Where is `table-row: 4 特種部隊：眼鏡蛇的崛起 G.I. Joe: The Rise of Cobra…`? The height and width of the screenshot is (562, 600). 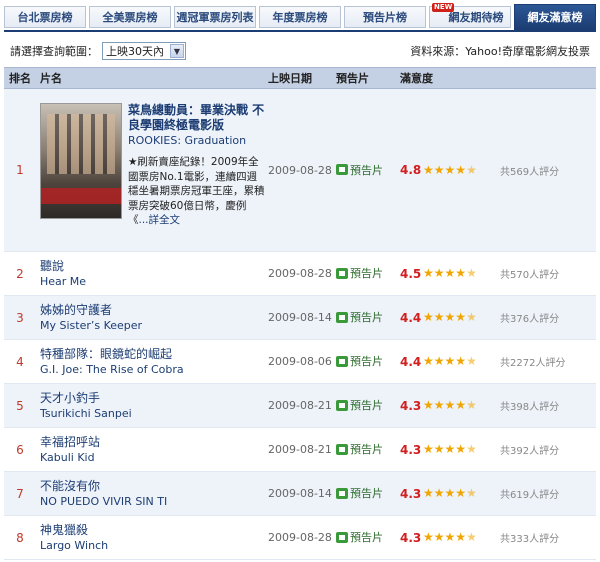 table-row: 4 特種部隊：眼鏡蛇的崛起 G.I. Joe: The Rise of Cobra… is located at coordinates (300, 362).